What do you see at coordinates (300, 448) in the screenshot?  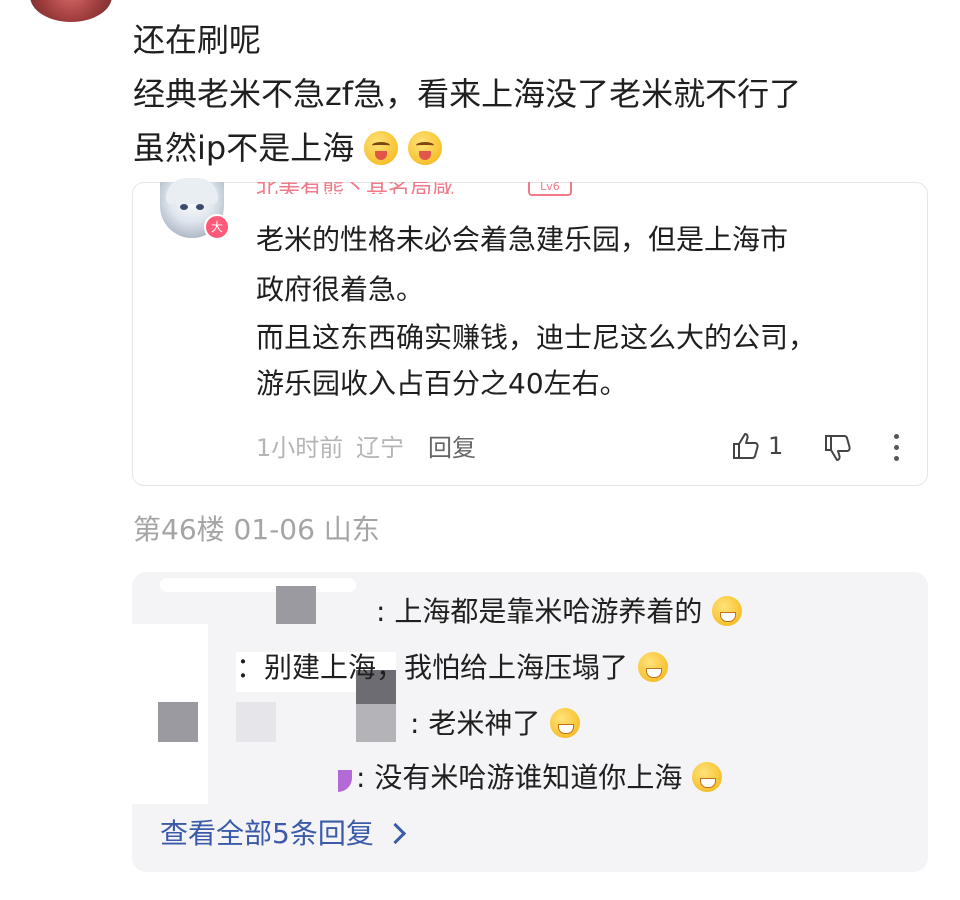 I see `quoted-reply-time: 1小时前` at bounding box center [300, 448].